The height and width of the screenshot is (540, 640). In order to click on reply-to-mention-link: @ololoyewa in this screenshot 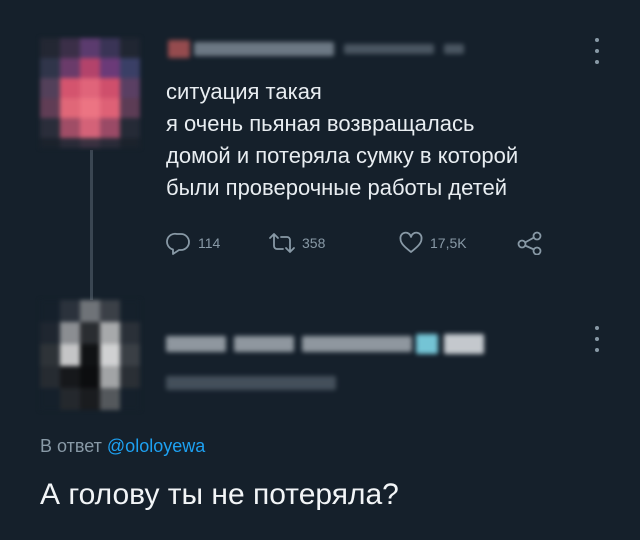, I will do `click(156, 446)`.